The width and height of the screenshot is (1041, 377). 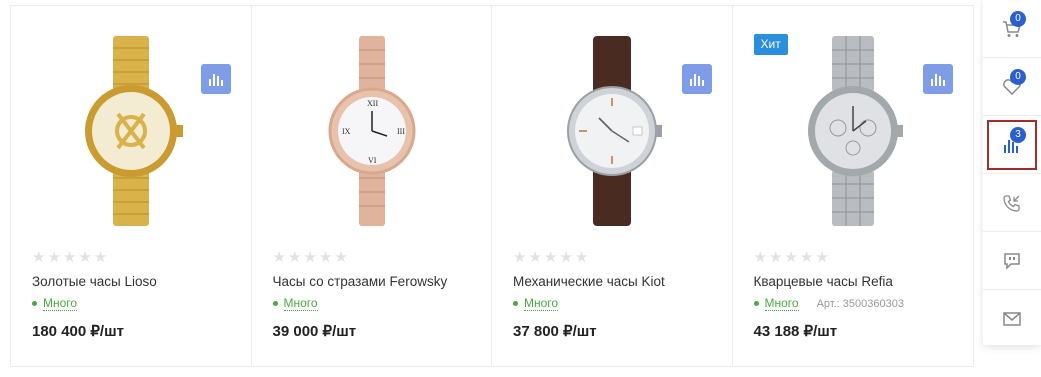 I want to click on svg-text: VI, so click(x=372, y=160).